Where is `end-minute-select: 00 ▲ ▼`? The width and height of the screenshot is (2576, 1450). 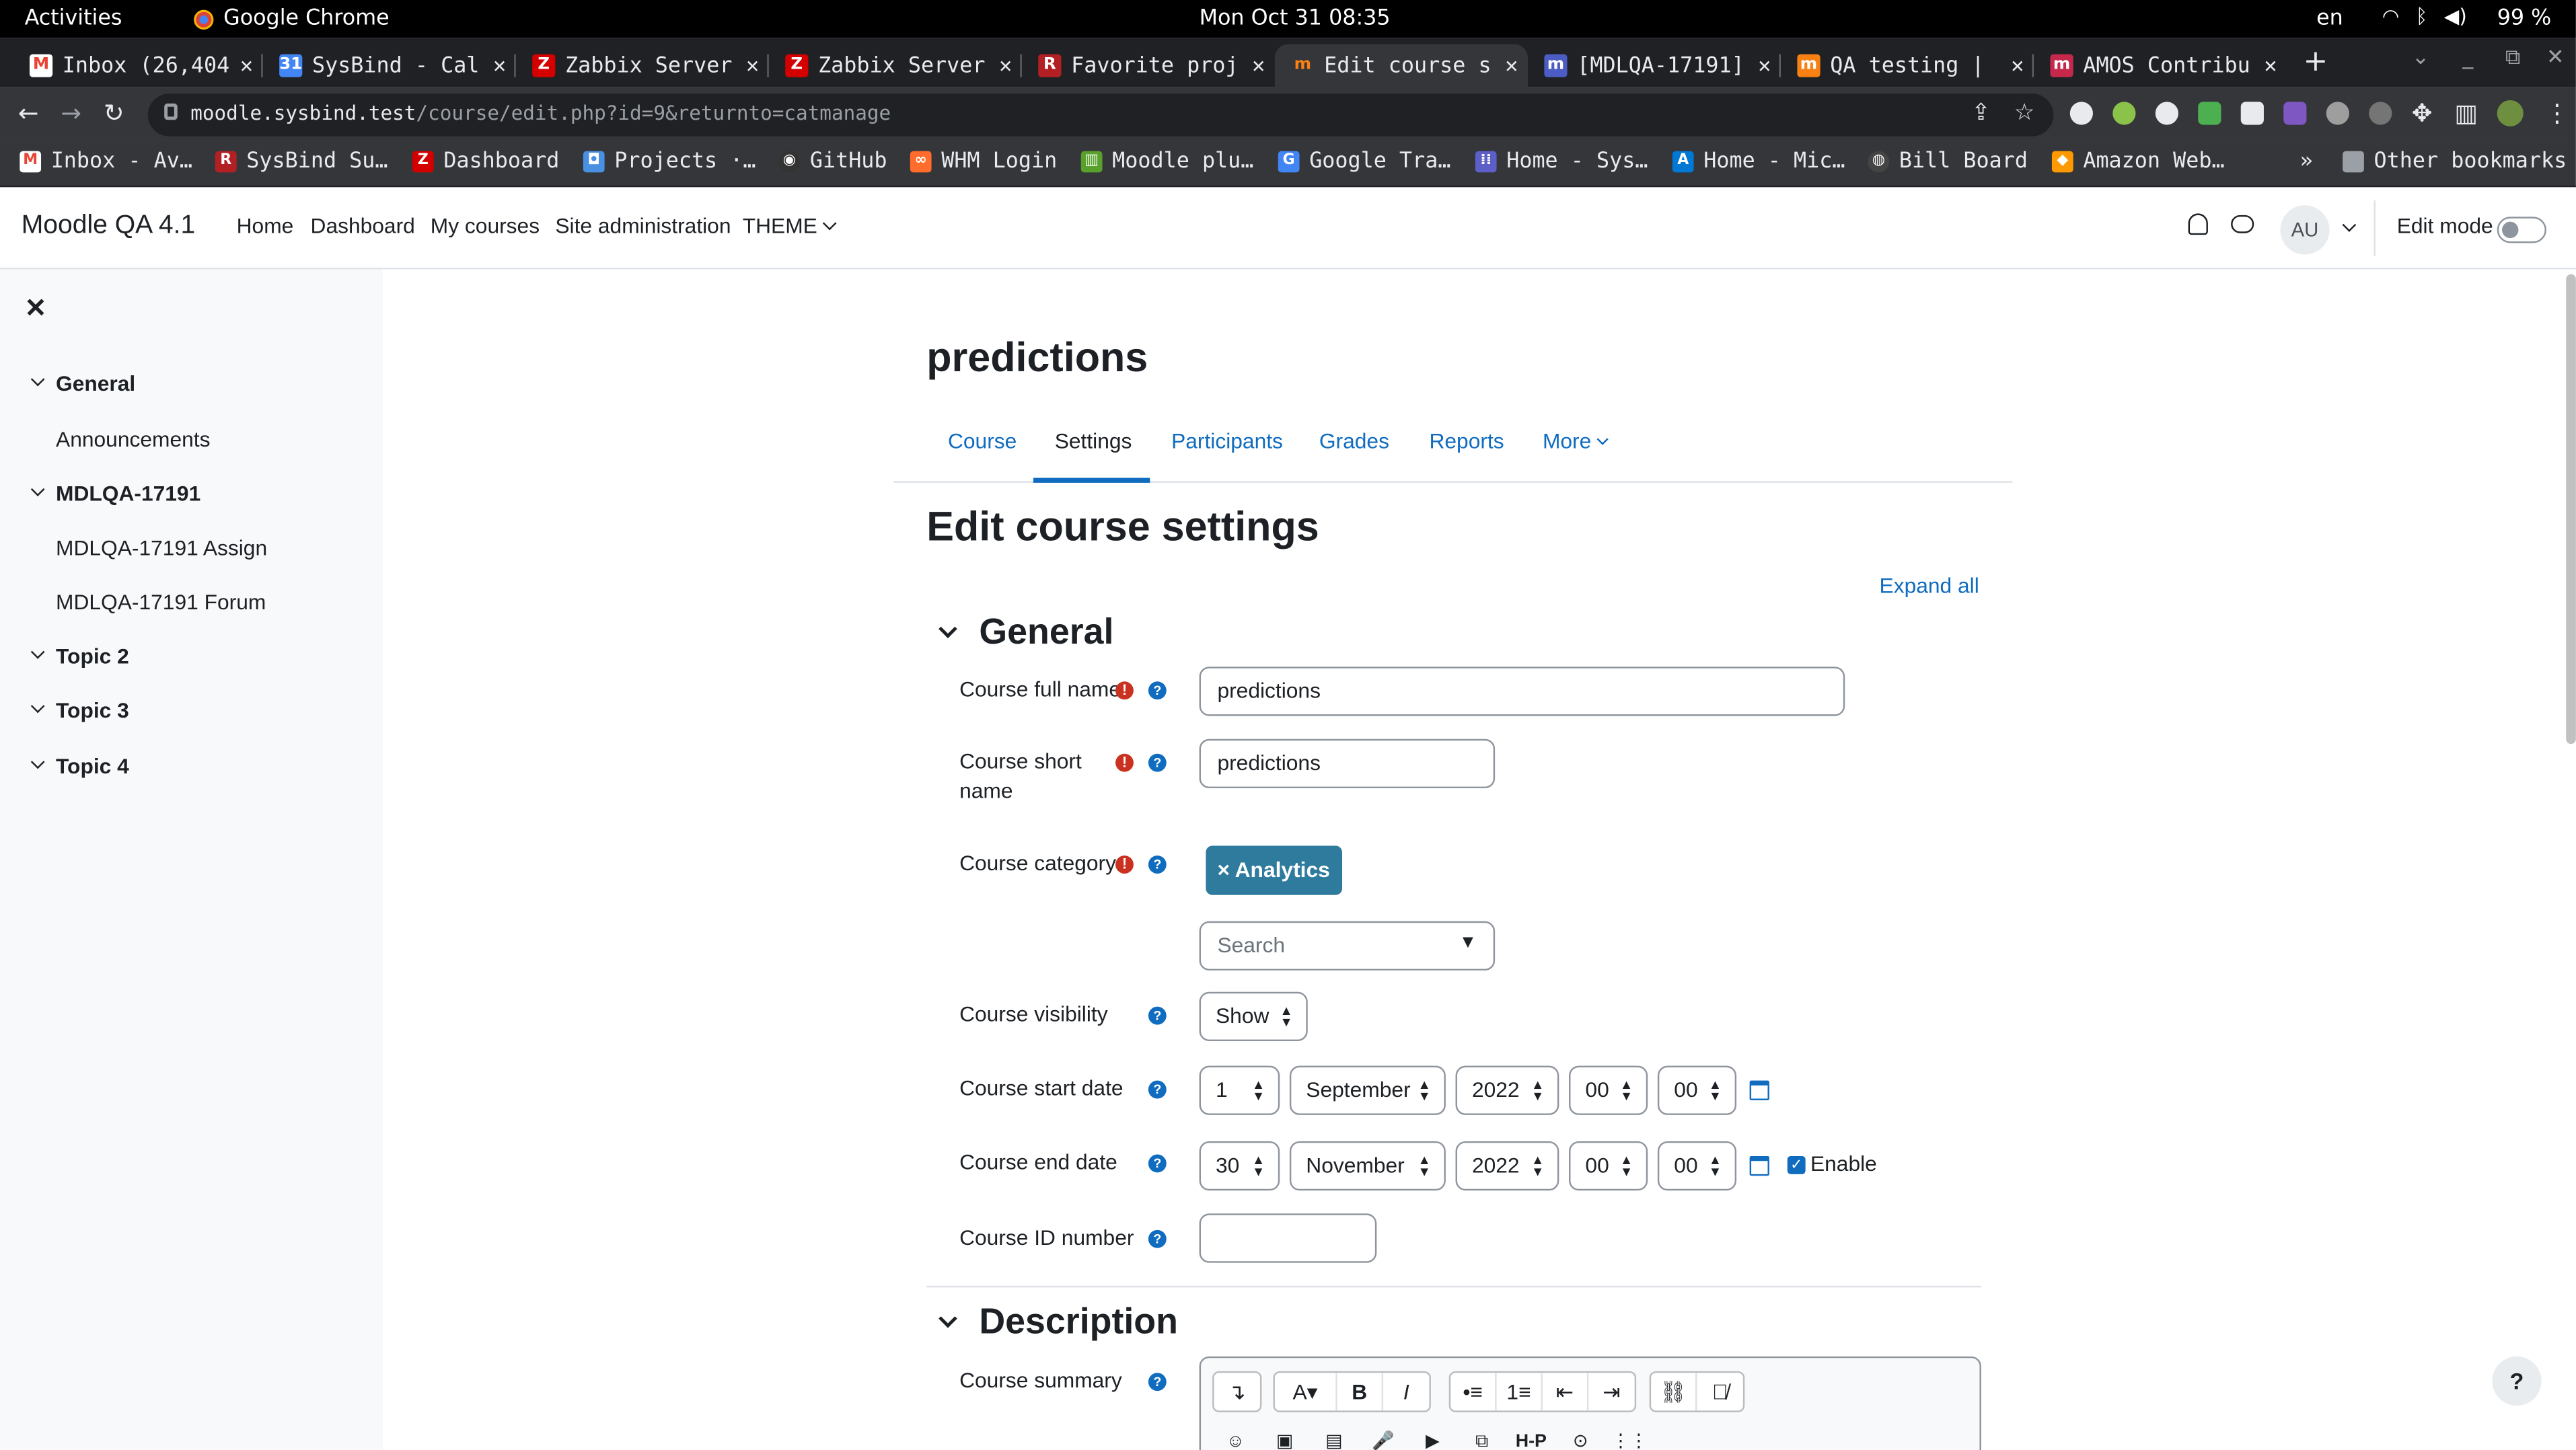 end-minute-select: 00 ▲ ▼ is located at coordinates (1697, 1166).